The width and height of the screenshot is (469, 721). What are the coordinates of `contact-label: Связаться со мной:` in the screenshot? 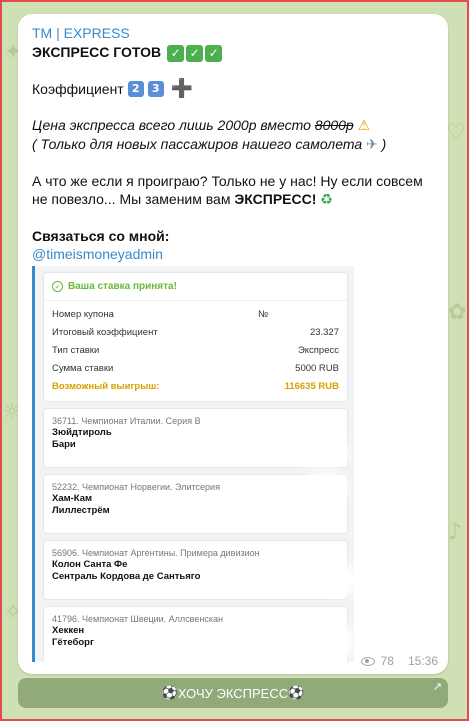 It's located at (101, 236).